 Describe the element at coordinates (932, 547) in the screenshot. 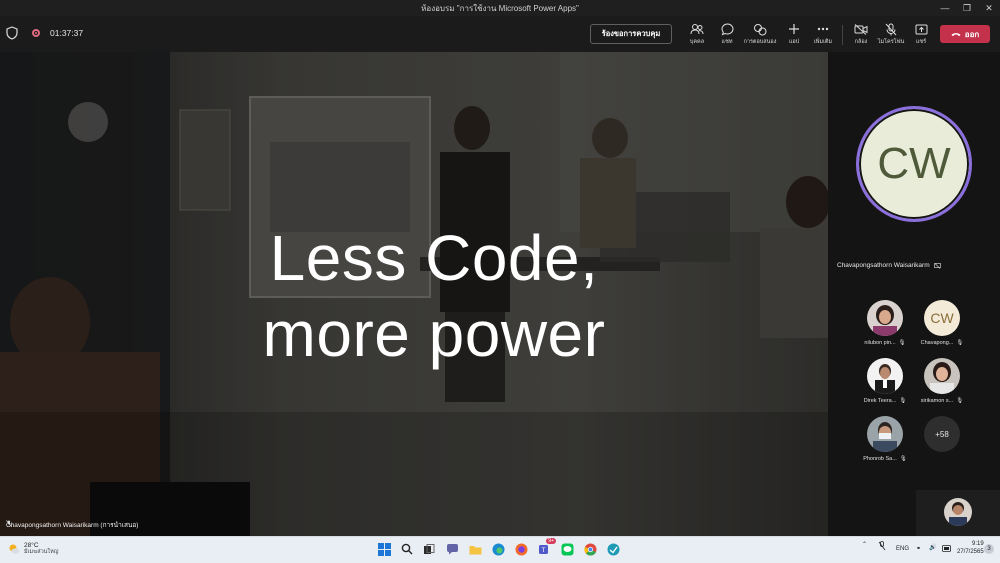

I see `volume-icon: 🔊` at that location.